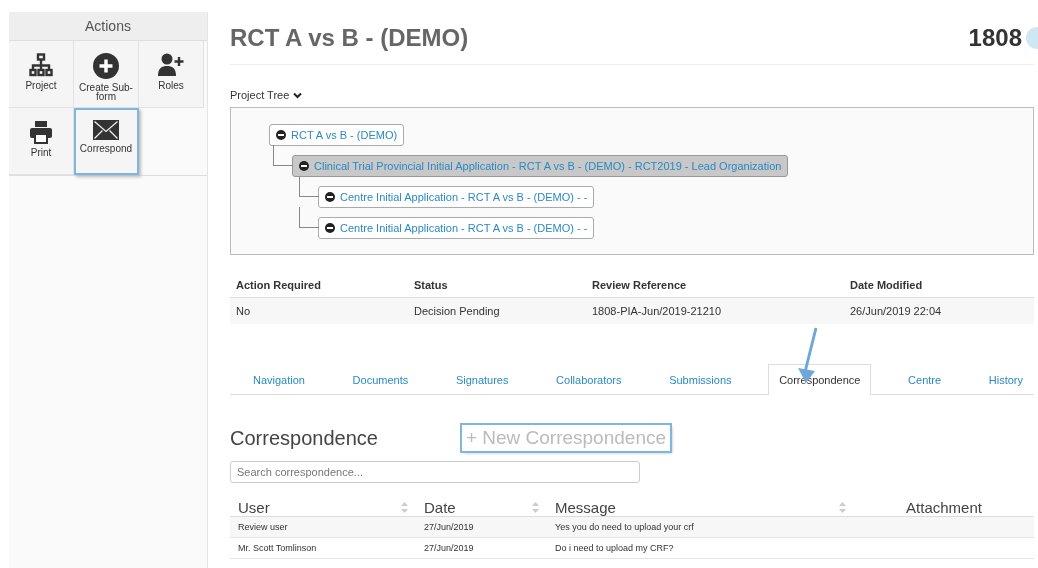 The width and height of the screenshot is (1038, 568). What do you see at coordinates (41, 65) in the screenshot?
I see `hierarchy-icon` at bounding box center [41, 65].